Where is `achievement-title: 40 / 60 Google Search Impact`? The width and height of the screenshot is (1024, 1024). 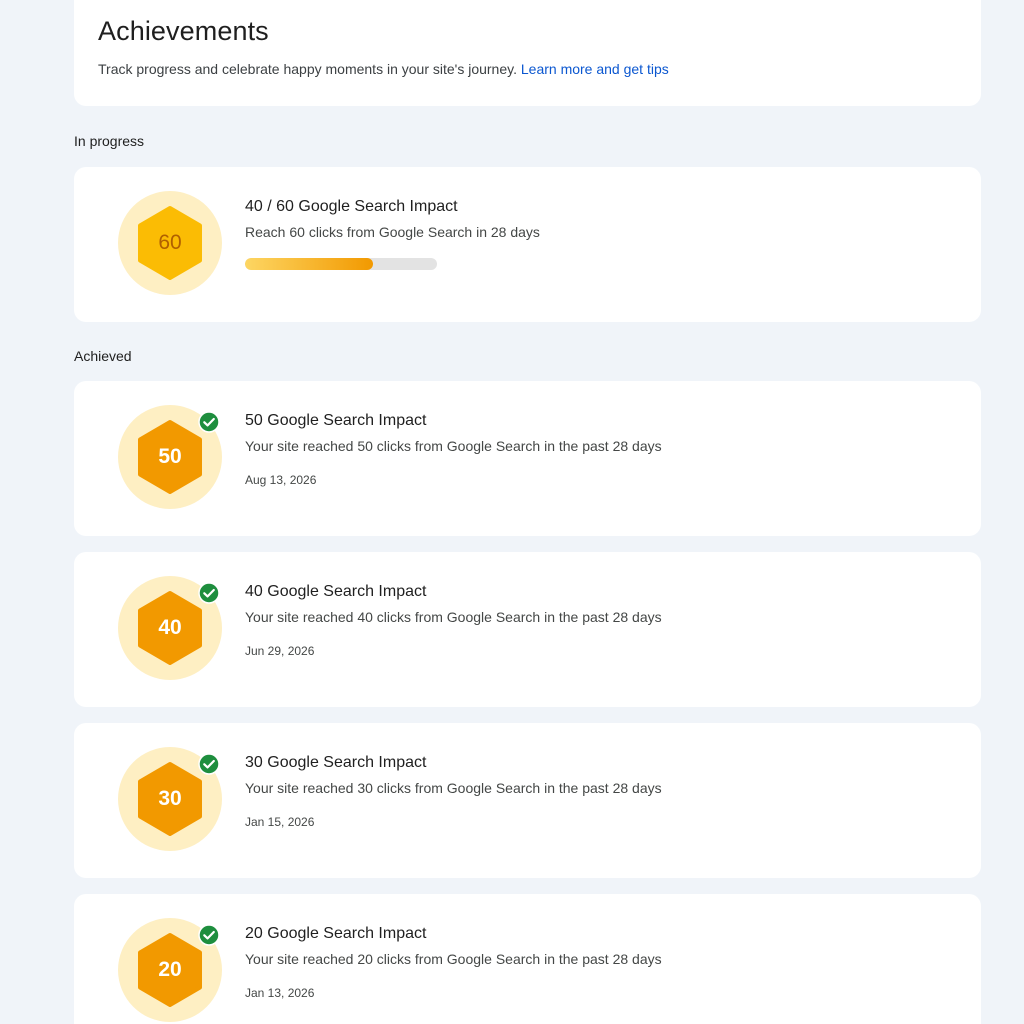
achievement-title: 40 / 60 Google Search Impact is located at coordinates (351, 206).